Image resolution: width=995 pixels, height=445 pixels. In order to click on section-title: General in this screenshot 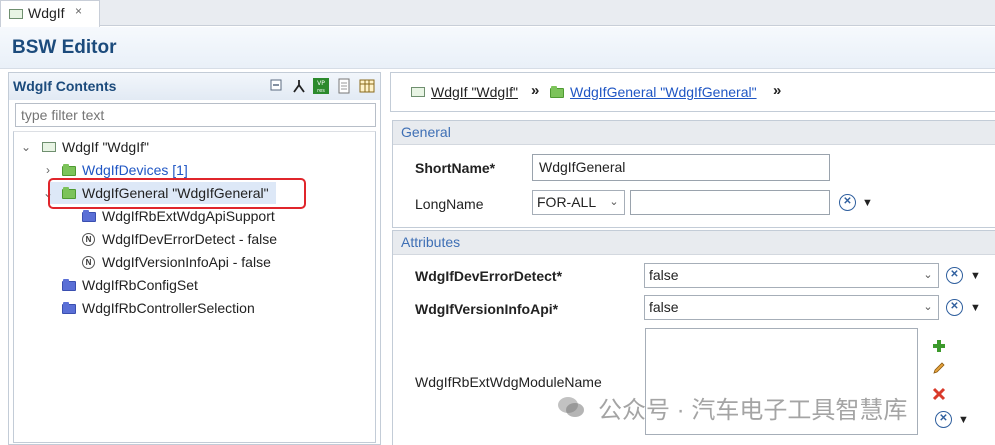, I will do `click(426, 132)`.